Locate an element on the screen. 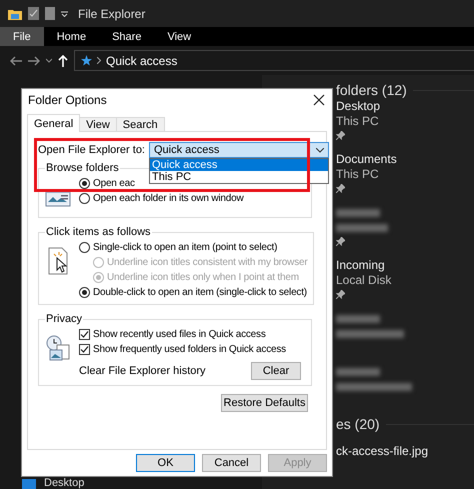 This screenshot has width=474, height=489. dialog-title: Folder Options is located at coordinates (67, 99).